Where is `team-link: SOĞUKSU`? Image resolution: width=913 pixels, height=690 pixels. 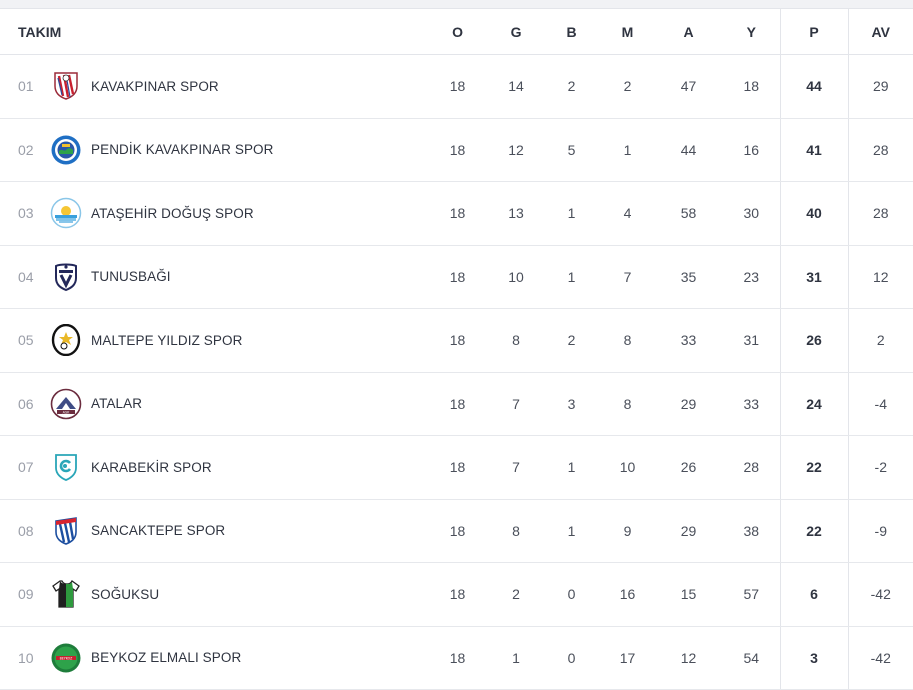 team-link: SOĞUKSU is located at coordinates (237, 594).